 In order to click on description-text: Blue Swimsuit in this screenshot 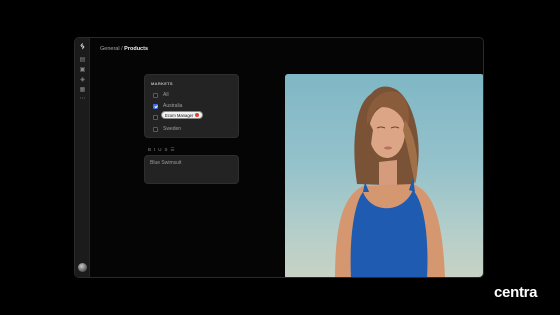, I will do `click(166, 163)`.